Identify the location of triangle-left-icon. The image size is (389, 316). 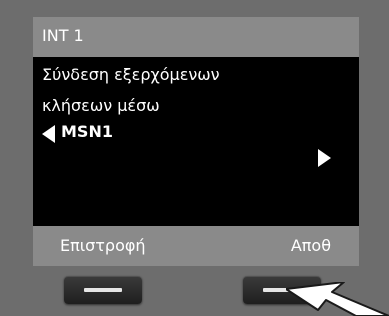
(48, 134).